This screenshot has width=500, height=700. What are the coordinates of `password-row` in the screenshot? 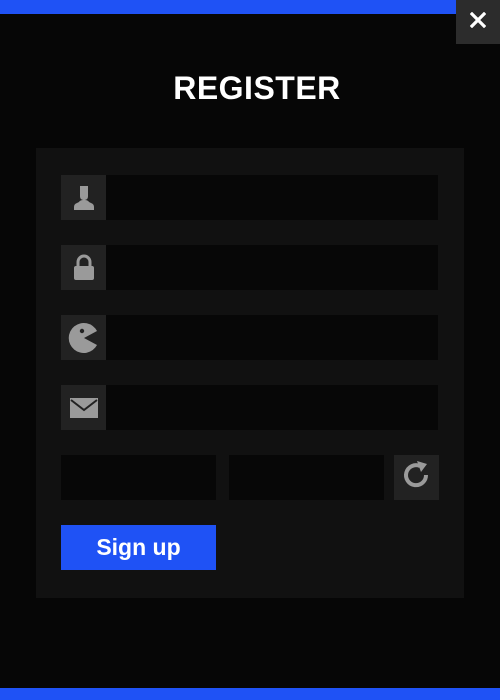 It's located at (249, 267).